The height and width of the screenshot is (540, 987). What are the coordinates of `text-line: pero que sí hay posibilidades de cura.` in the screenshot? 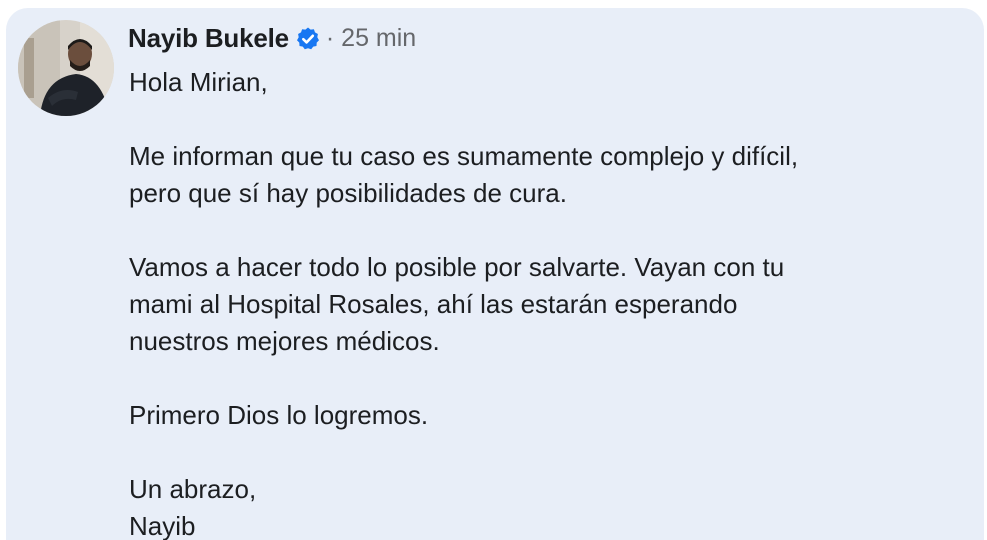 It's located at (348, 193).